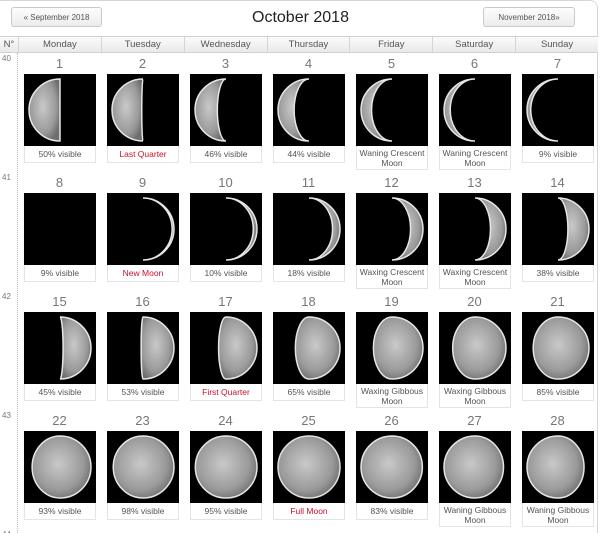 The height and width of the screenshot is (533, 601). I want to click on day-cell: 27 Waning Gibbous Moon, so click(474, 469).